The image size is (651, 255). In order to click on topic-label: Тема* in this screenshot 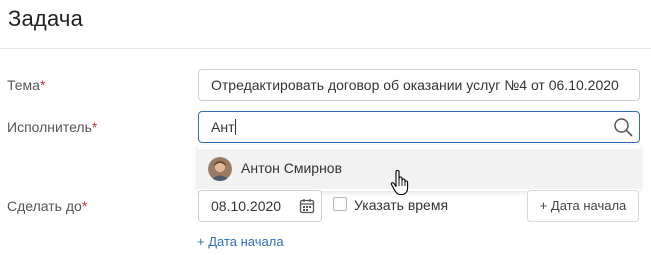, I will do `click(26, 85)`.